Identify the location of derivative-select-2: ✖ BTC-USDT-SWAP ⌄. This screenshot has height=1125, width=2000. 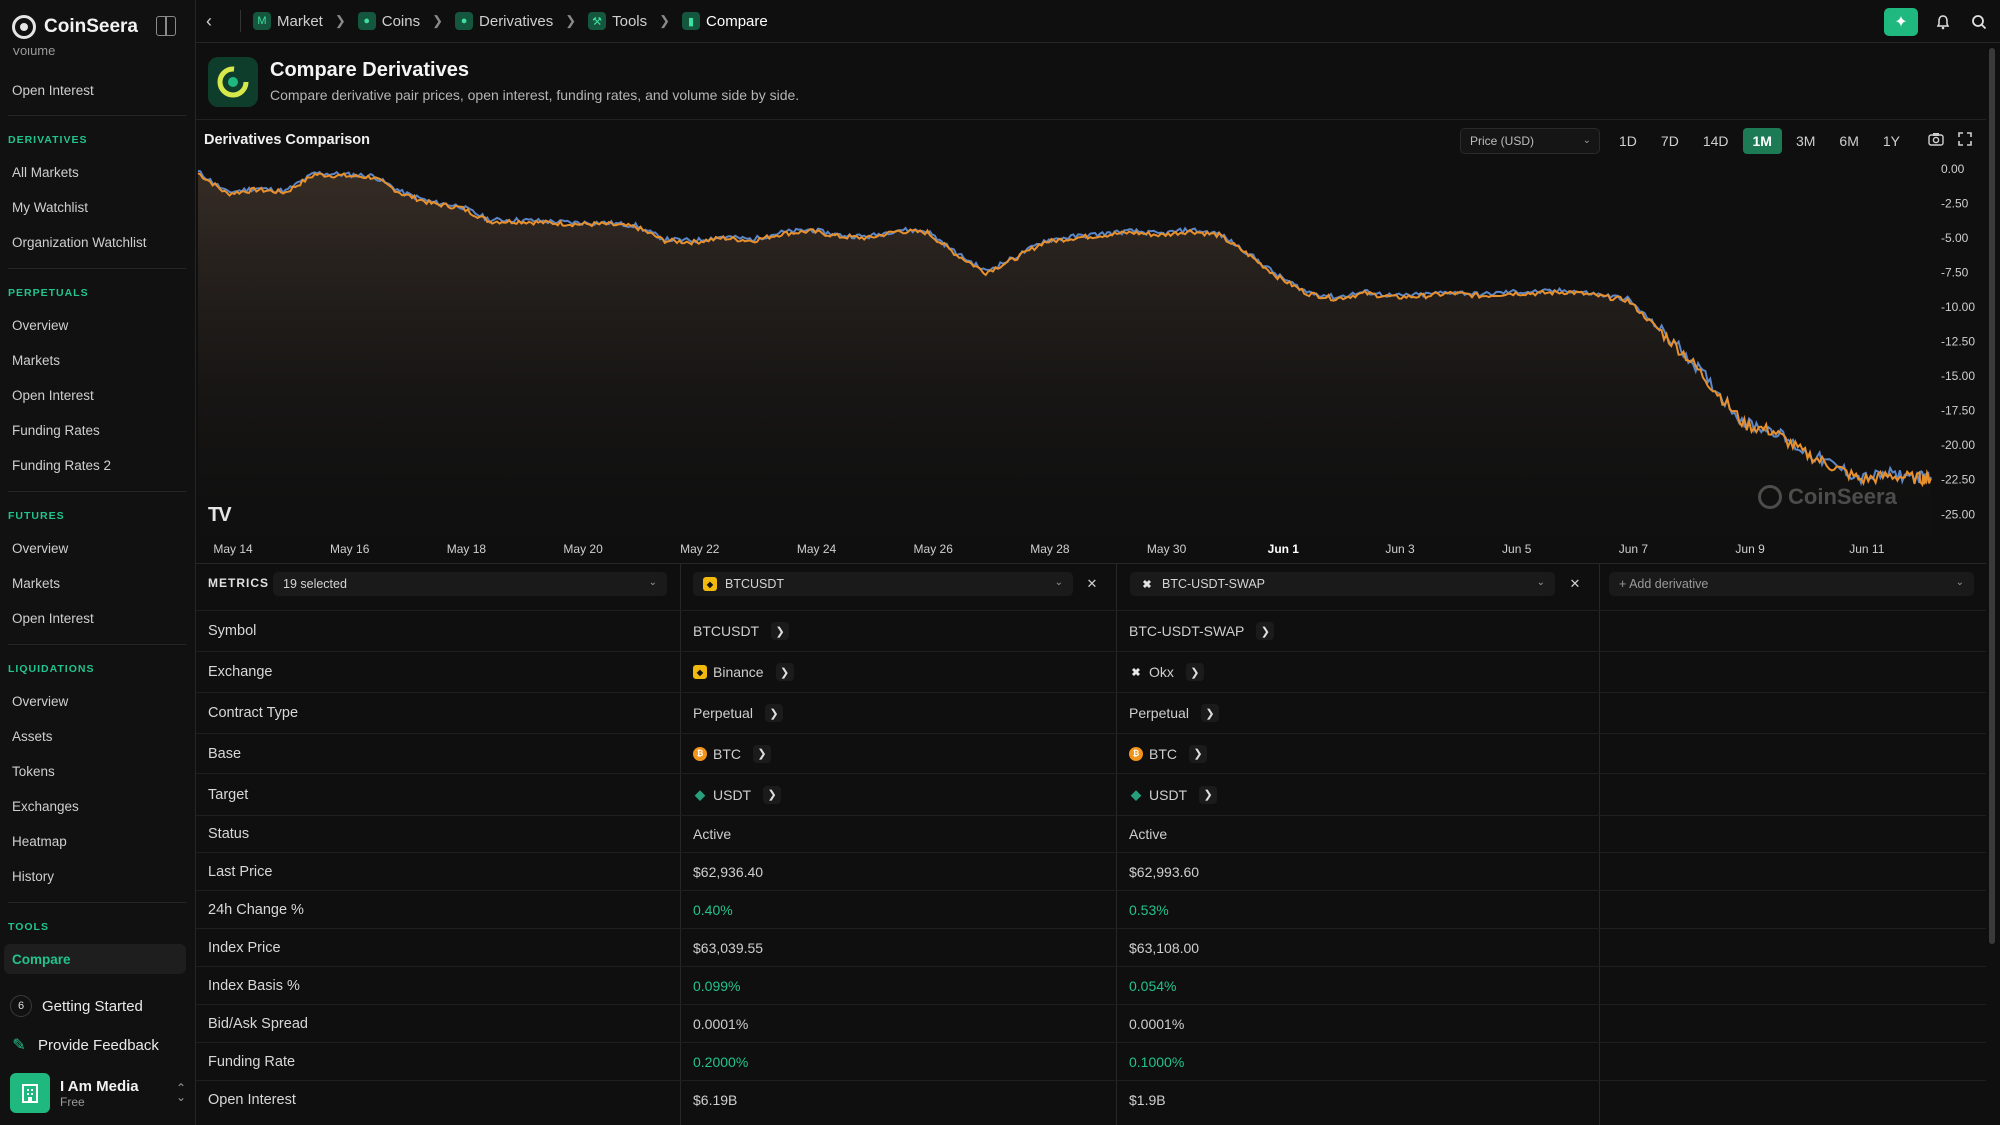
(1342, 584).